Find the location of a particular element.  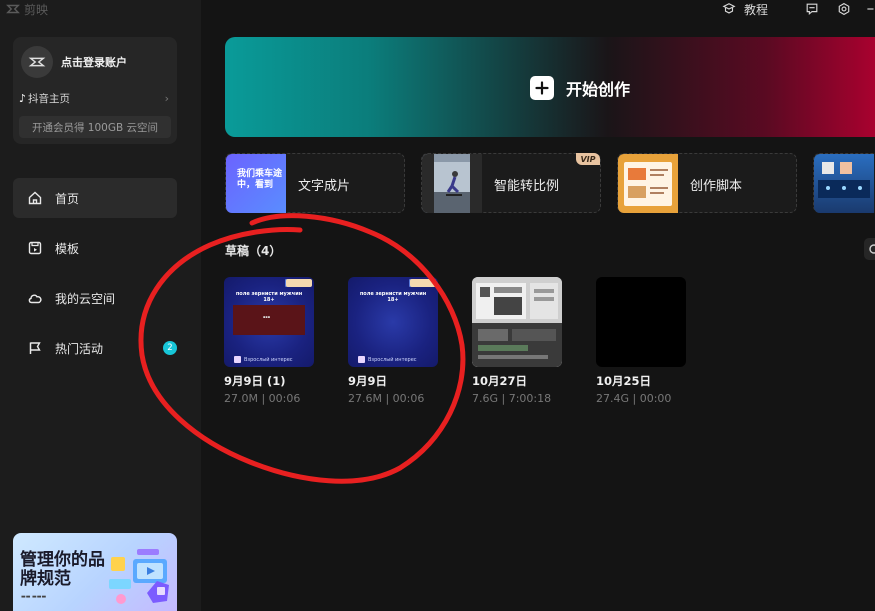

capcut-logo-icon is located at coordinates (13, 9).